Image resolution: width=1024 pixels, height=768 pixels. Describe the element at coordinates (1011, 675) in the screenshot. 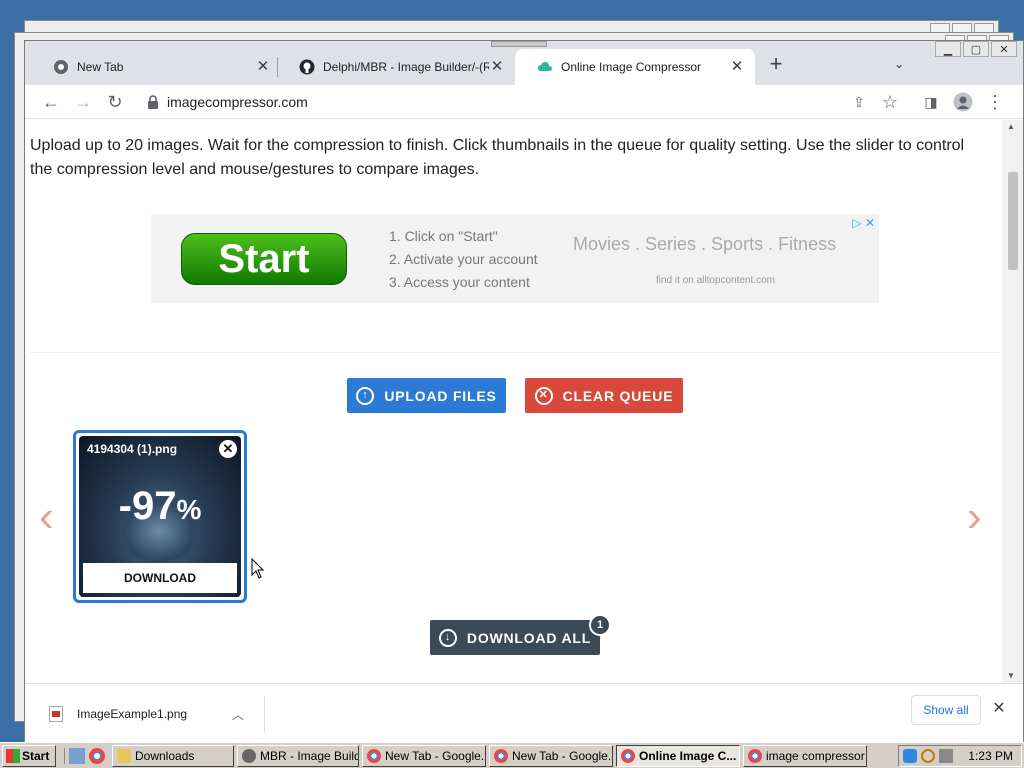

I see `scroll-down-icon: ▼` at that location.